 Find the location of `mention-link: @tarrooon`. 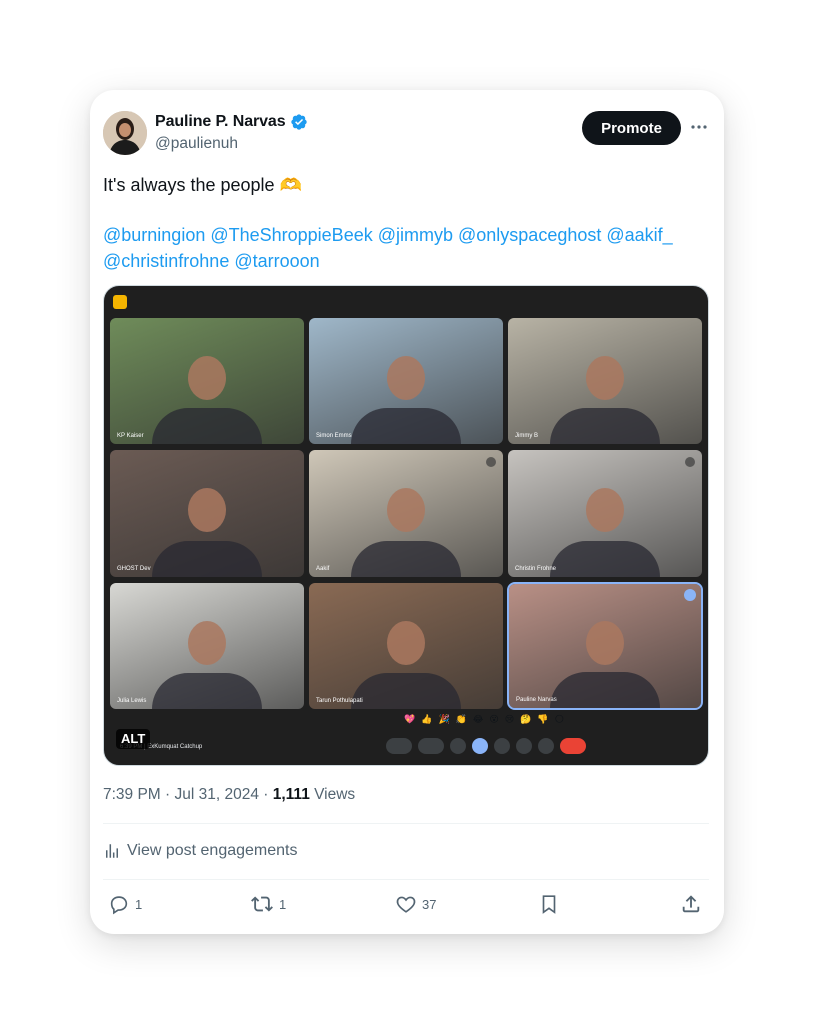

mention-link: @tarrooon is located at coordinates (276, 261).